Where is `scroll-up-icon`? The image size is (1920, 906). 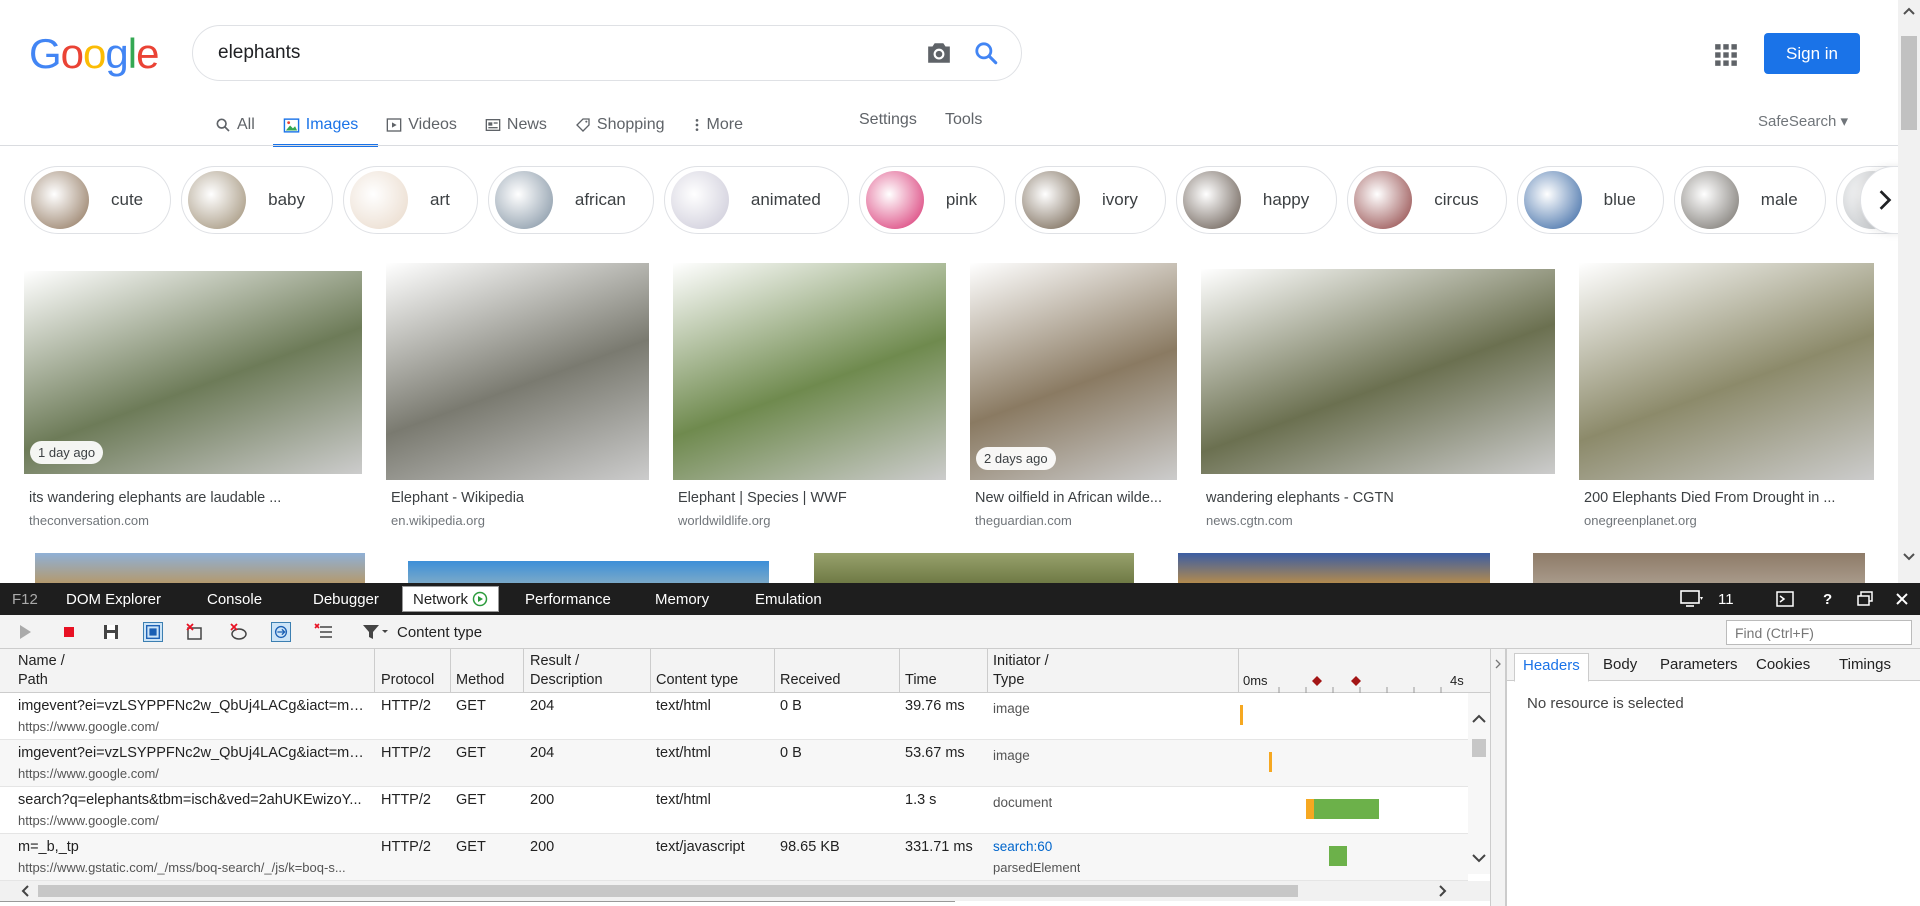 scroll-up-icon is located at coordinates (1479, 719).